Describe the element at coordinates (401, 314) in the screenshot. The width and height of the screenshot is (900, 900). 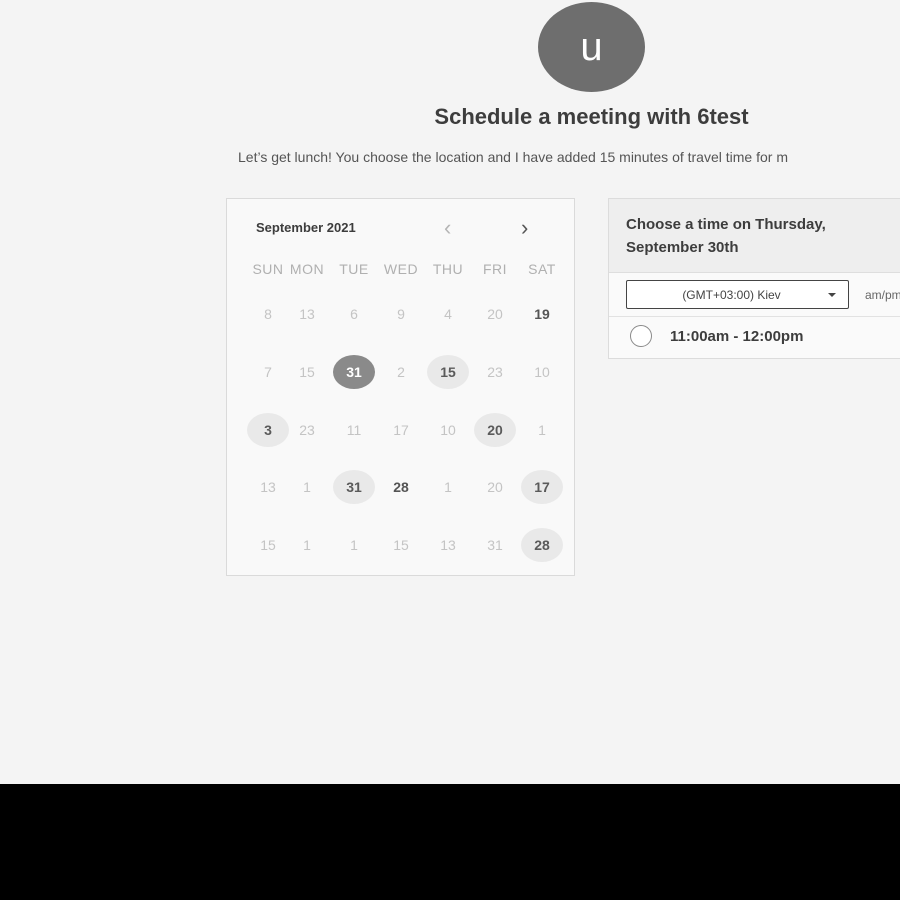
I see `calendar-day: 9` at that location.